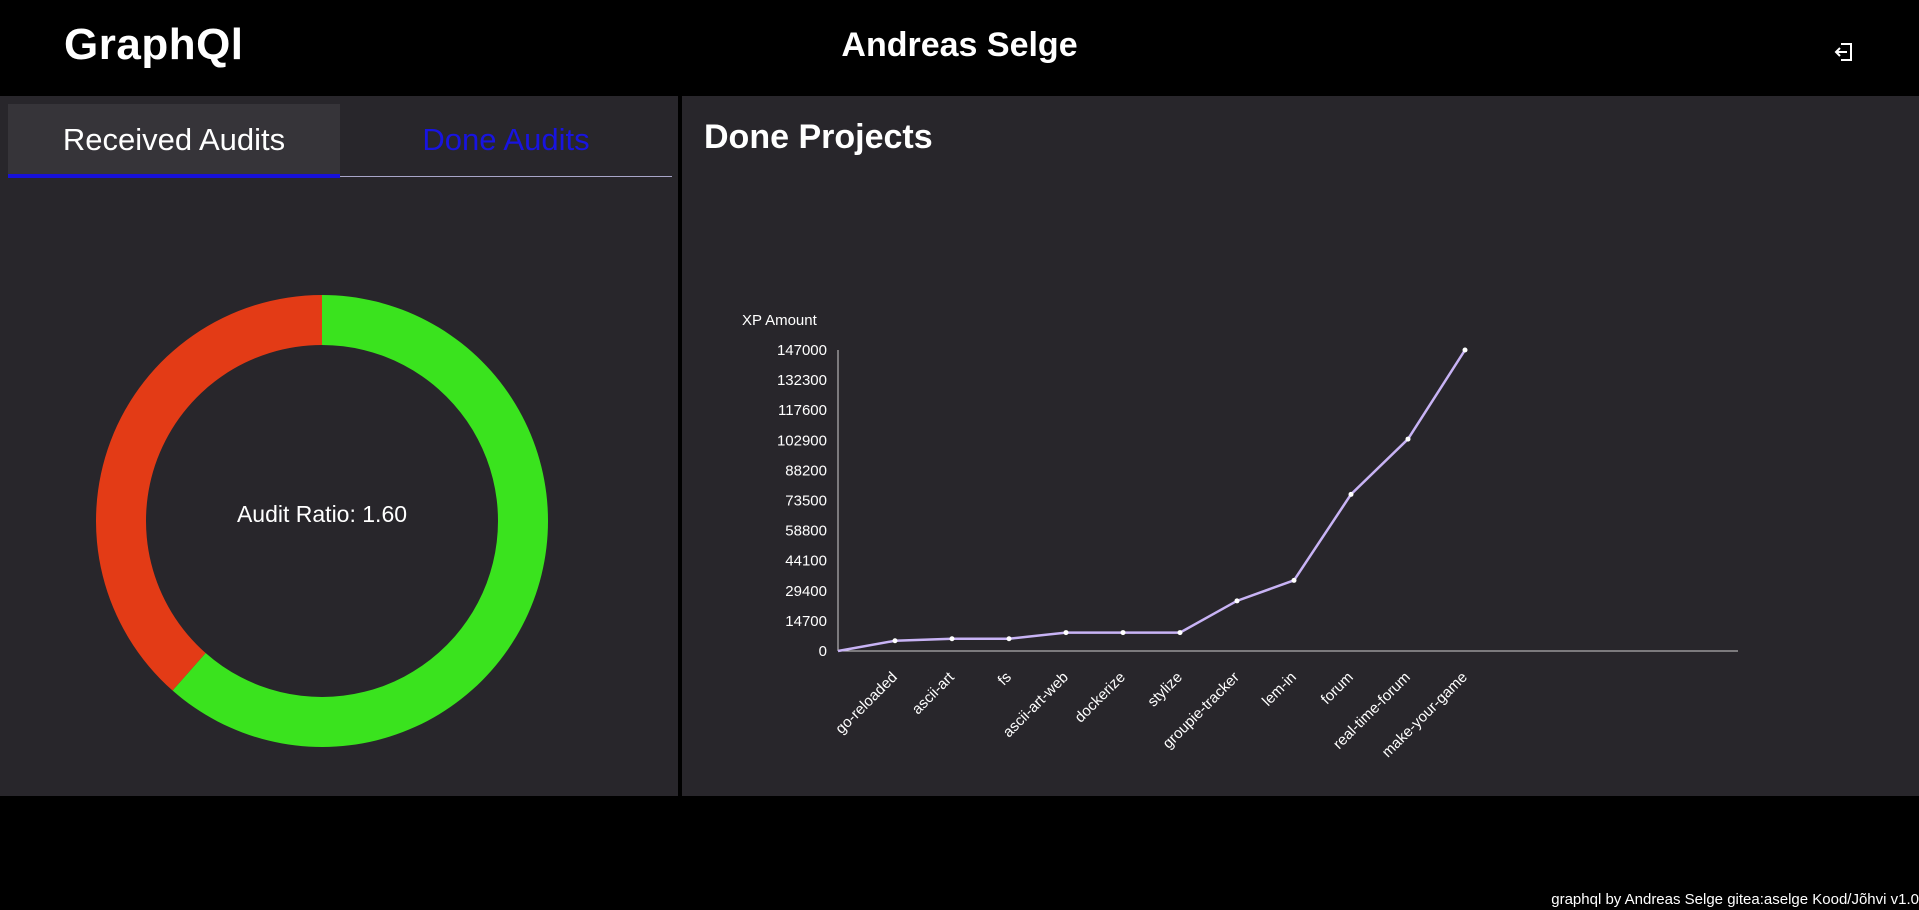 The width and height of the screenshot is (1919, 910). Describe the element at coordinates (802, 380) in the screenshot. I see `y-tick-label: 132300` at that location.